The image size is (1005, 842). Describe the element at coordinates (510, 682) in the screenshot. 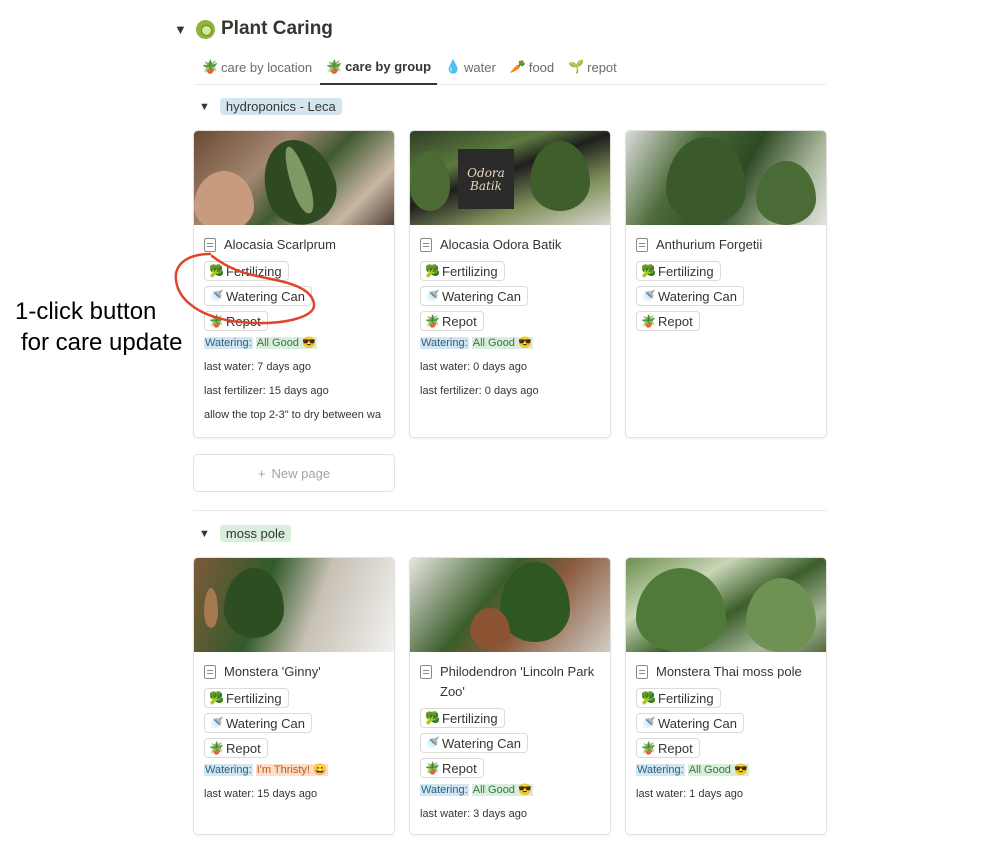

I see `card-title: Philodendron 'Lincoln Park Zoo'` at that location.